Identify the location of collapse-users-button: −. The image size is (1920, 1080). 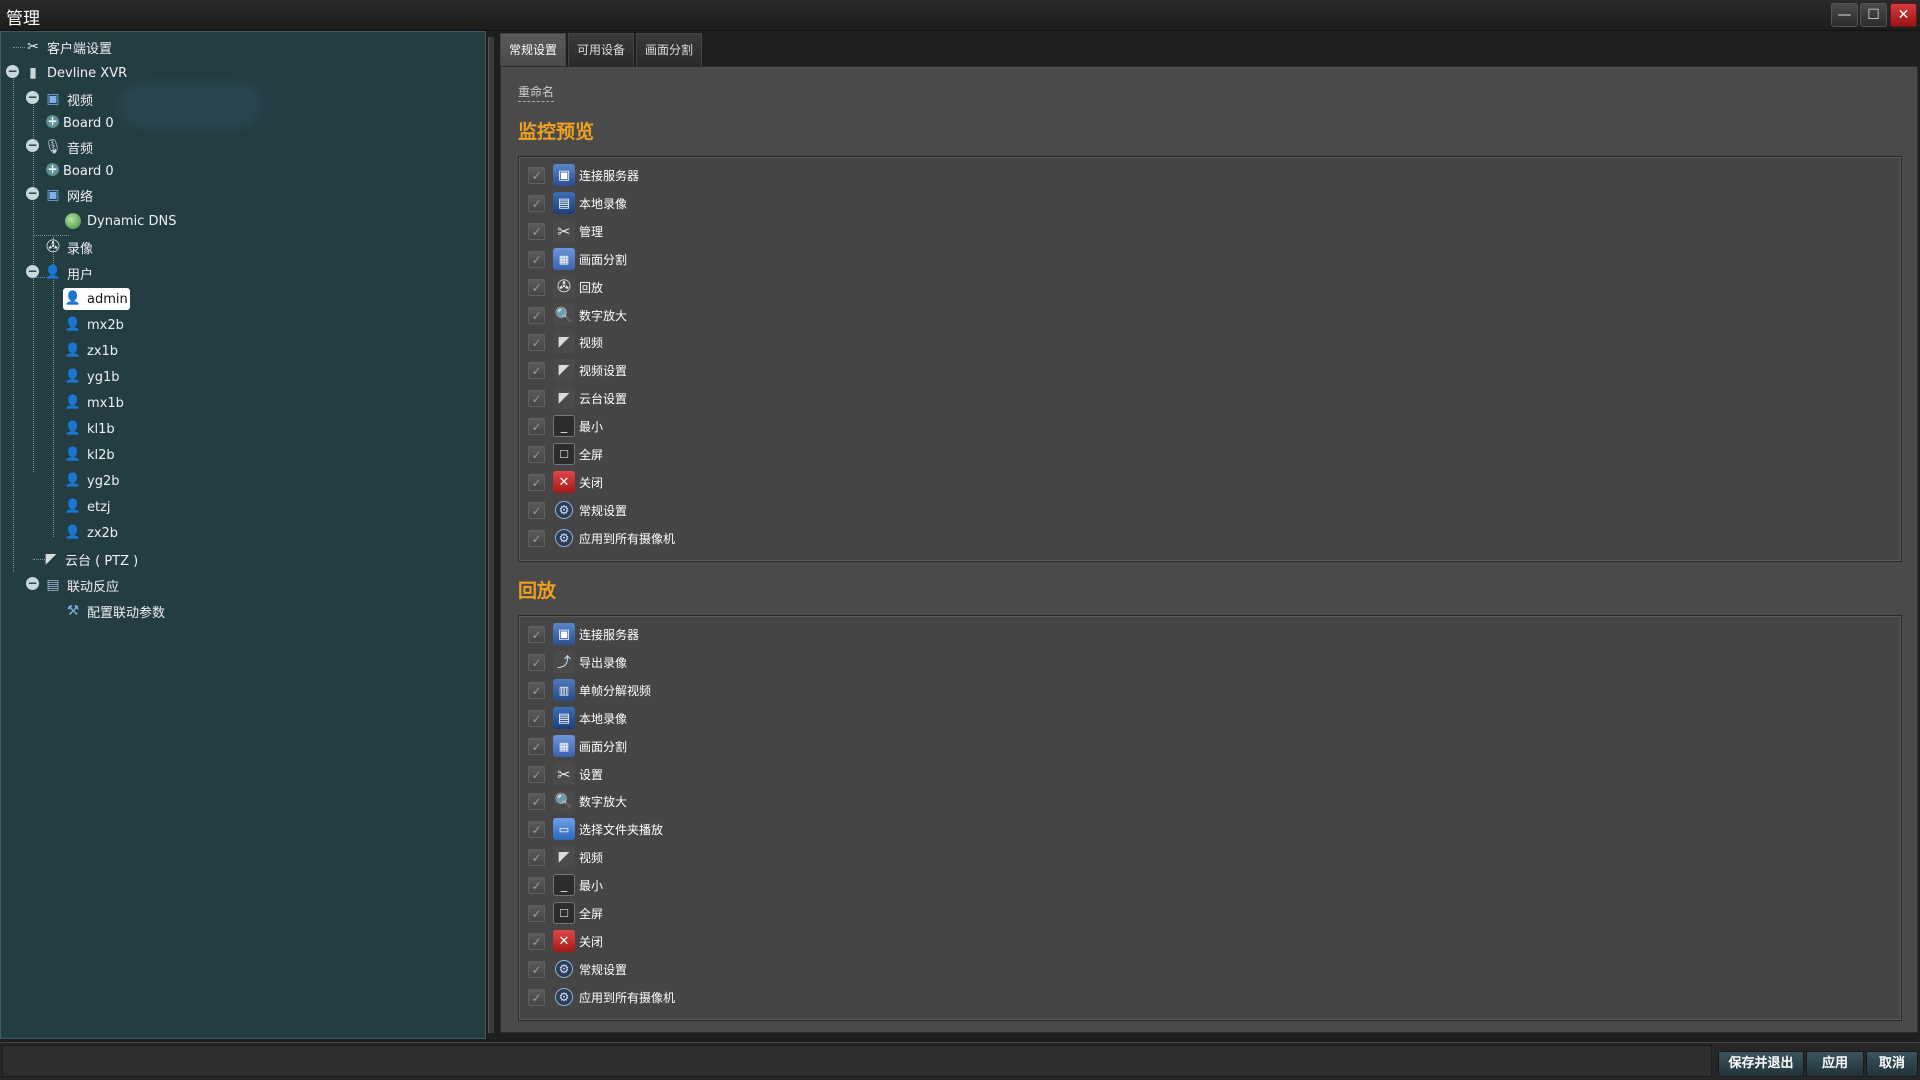
(32, 271).